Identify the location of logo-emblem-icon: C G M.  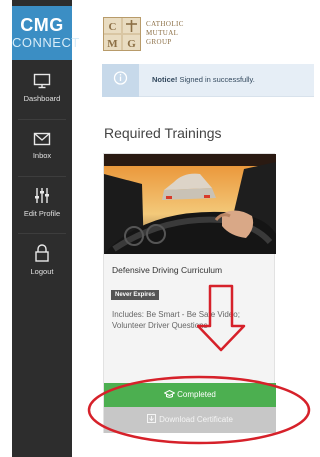
(122, 34).